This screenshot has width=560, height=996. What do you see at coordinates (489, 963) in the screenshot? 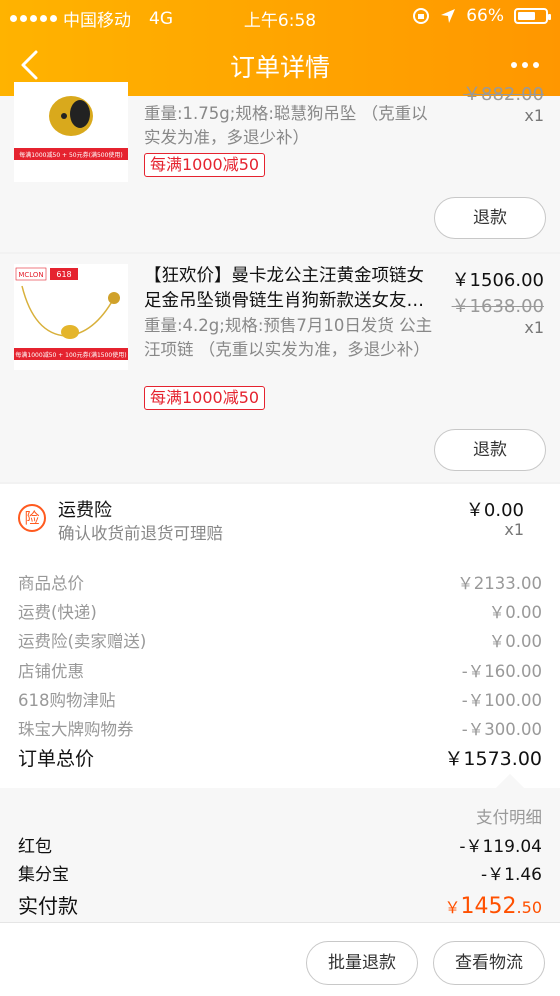
I see `view-logistics-button: 查看物流` at bounding box center [489, 963].